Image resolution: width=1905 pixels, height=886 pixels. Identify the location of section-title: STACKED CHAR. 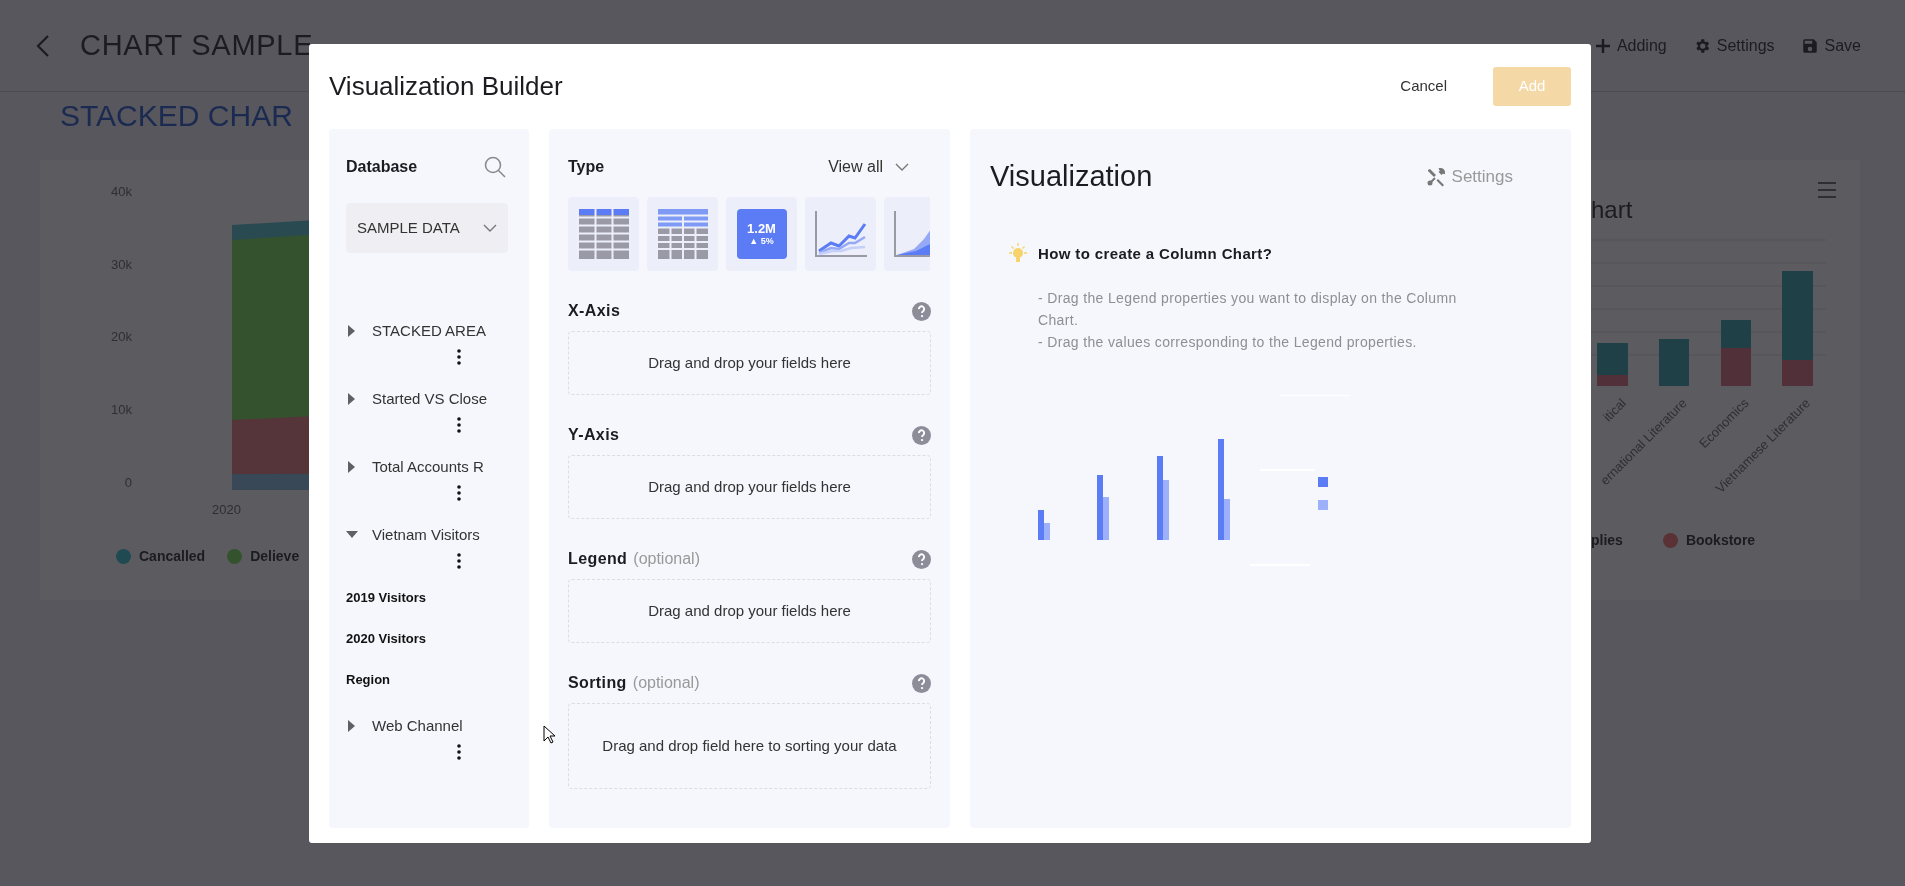
(177, 116).